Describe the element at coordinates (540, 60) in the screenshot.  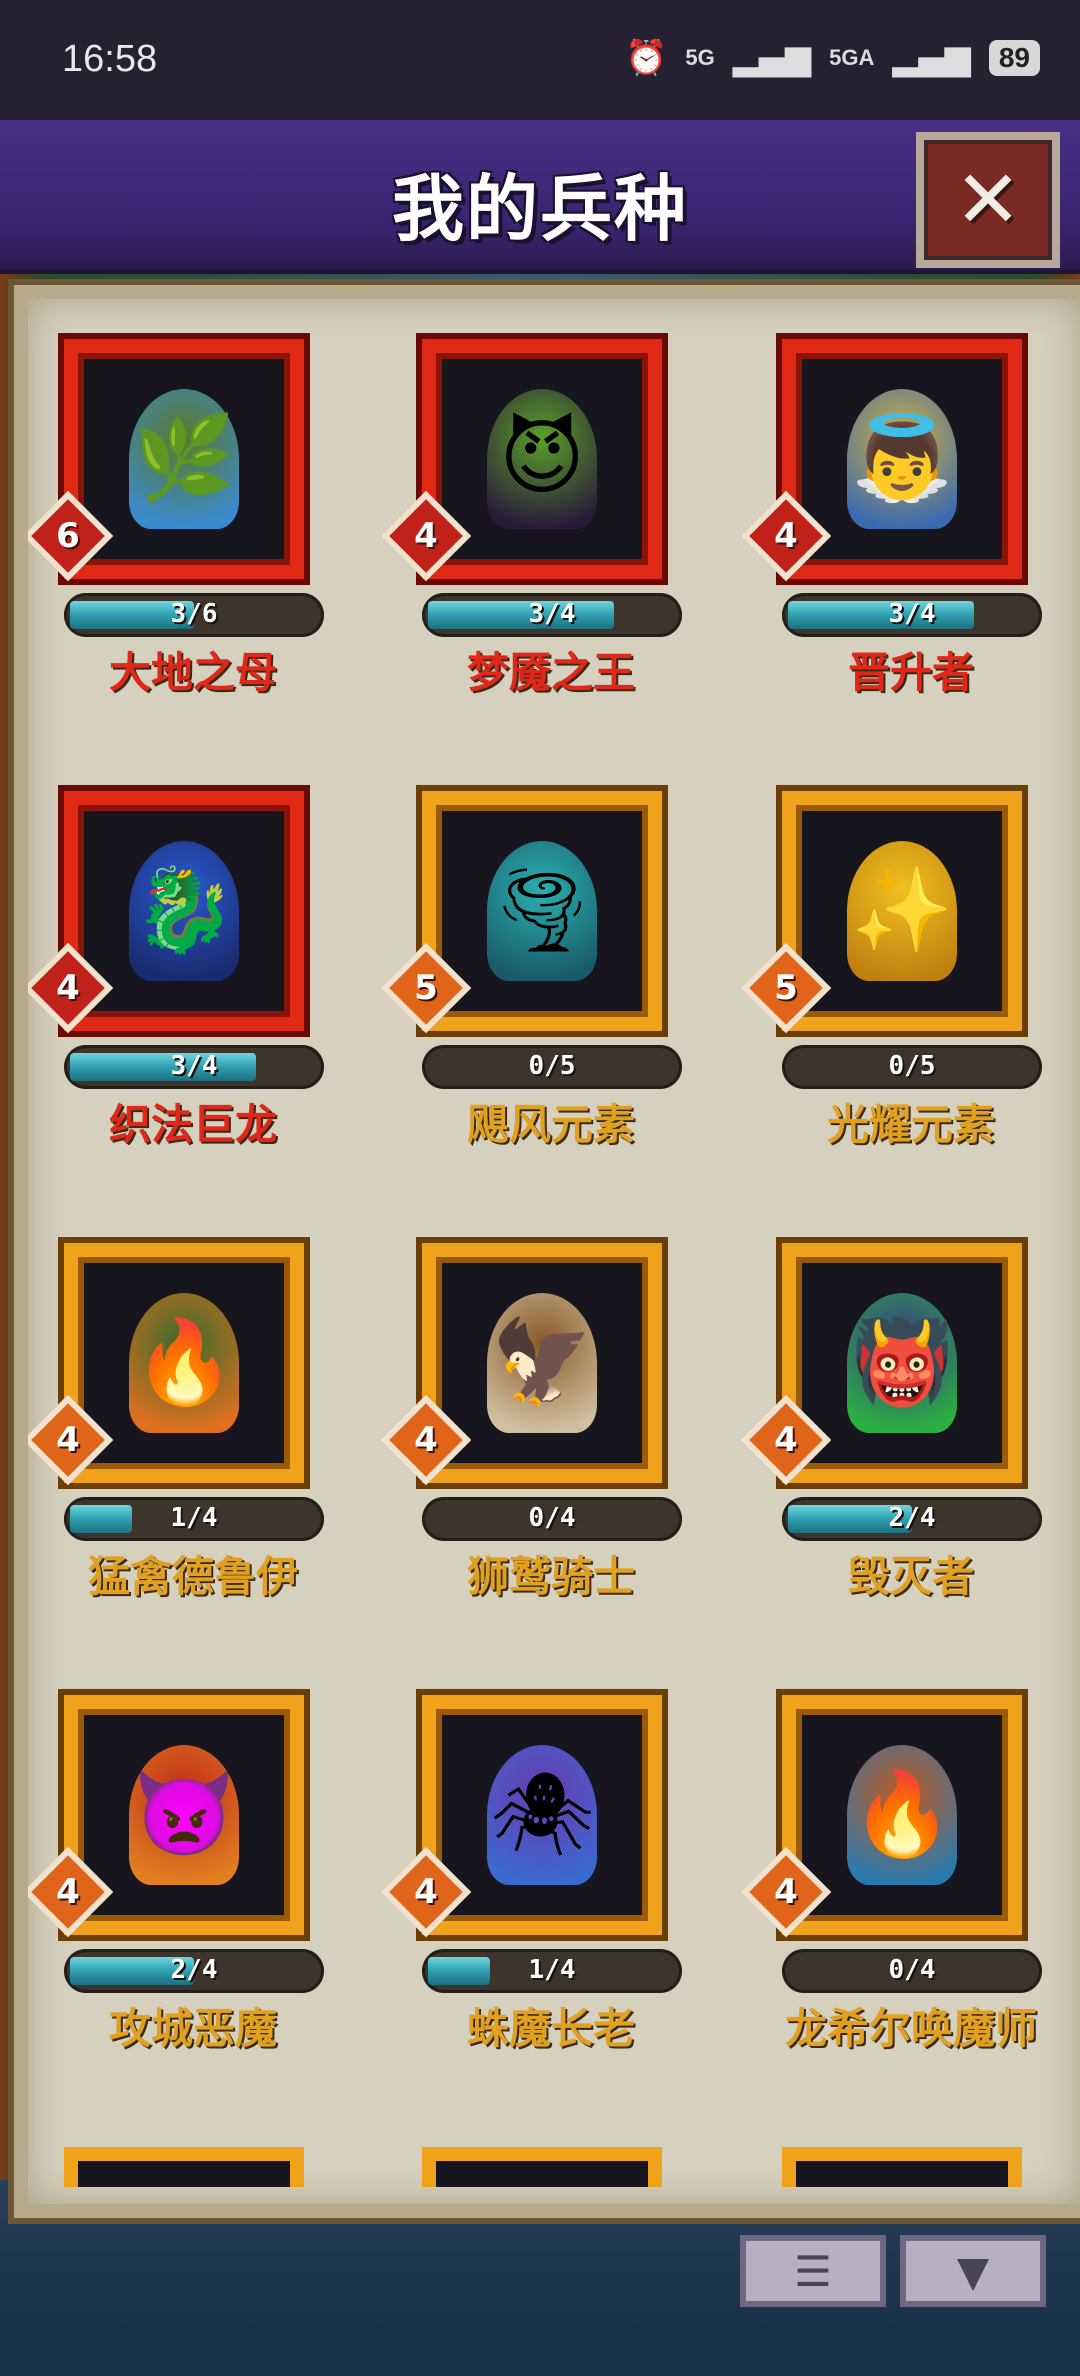
I see `status-bar: 16:58 ⏰ 5G ▂▄▆ 5GA ▂▄▆ 89` at that location.